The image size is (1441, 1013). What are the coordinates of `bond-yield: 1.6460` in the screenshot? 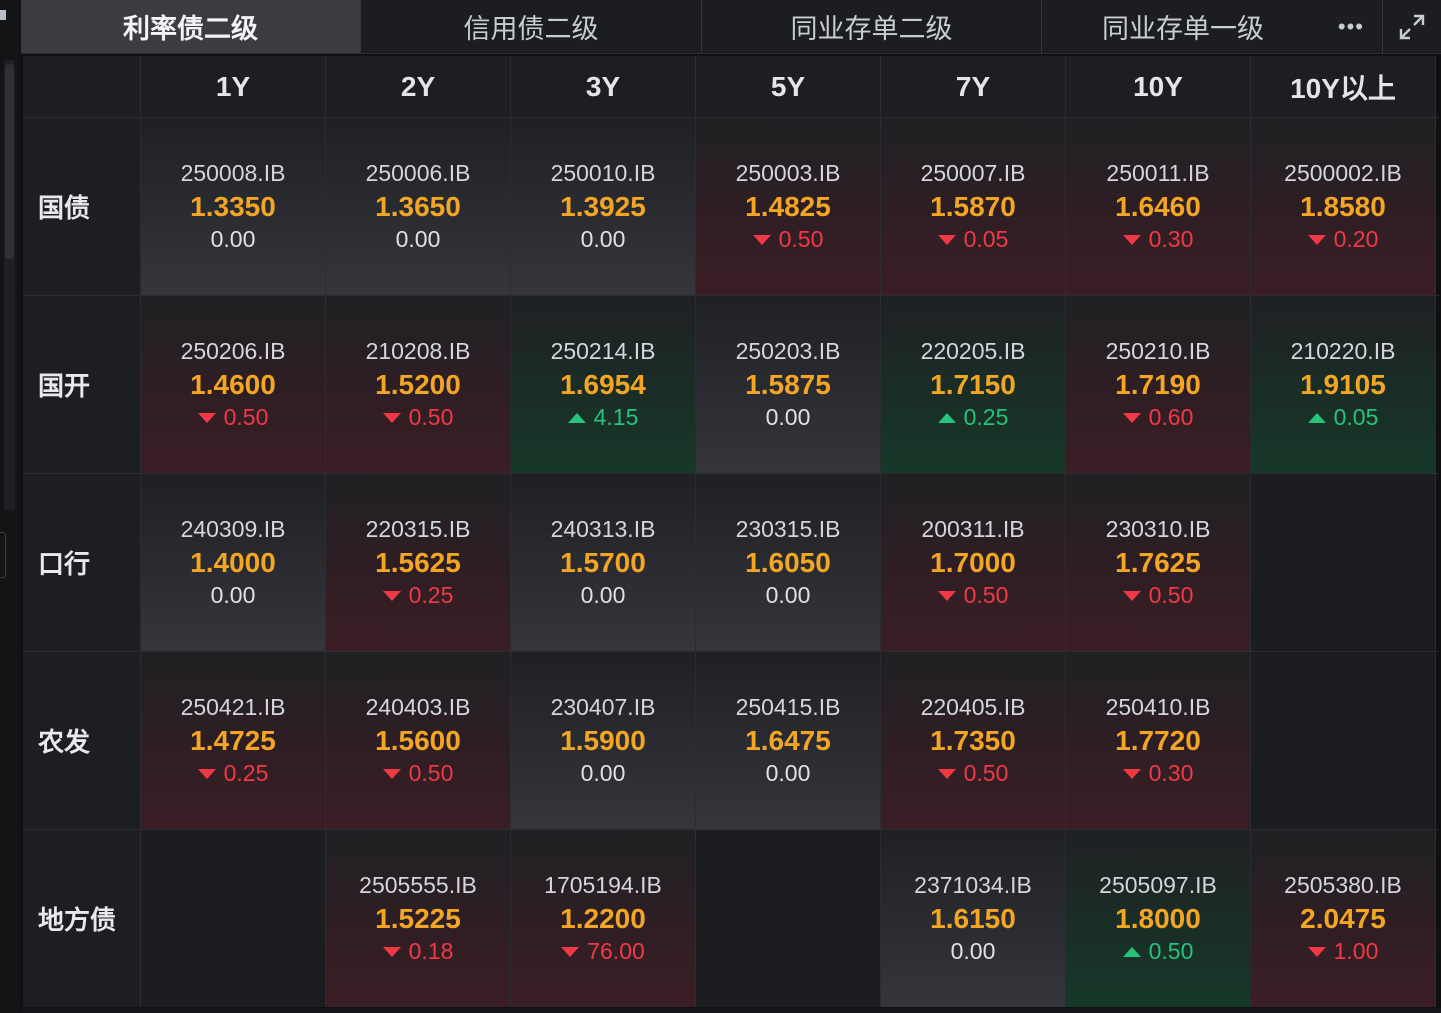 It's located at (1158, 206).